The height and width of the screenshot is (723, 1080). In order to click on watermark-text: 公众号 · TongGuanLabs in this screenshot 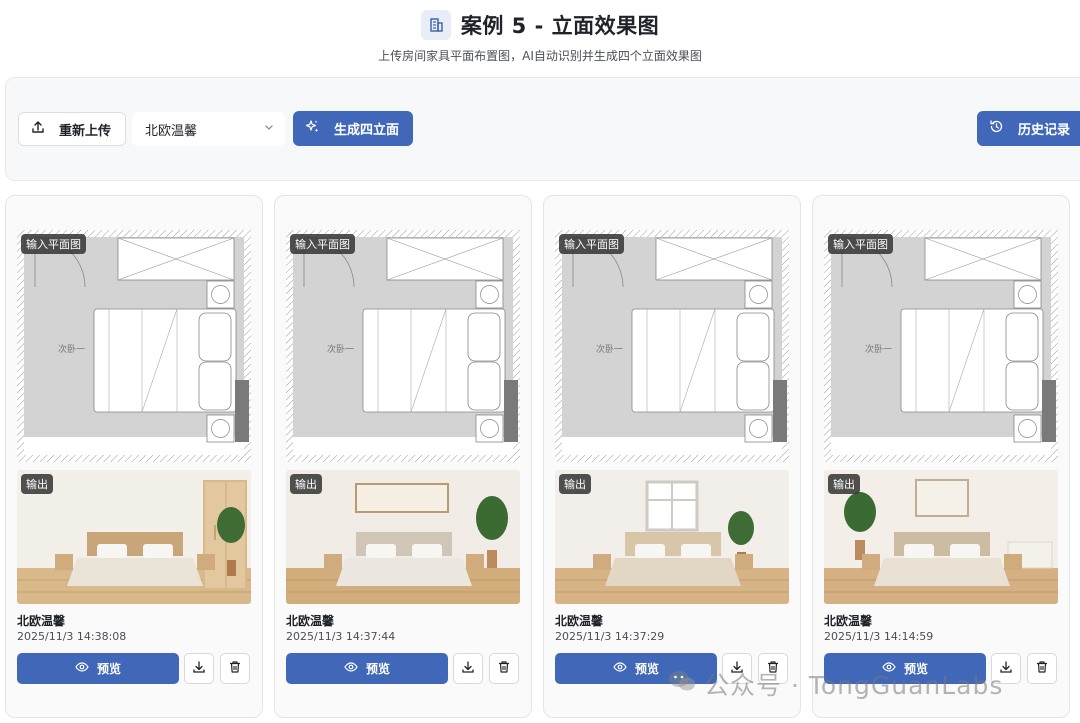, I will do `click(854, 685)`.